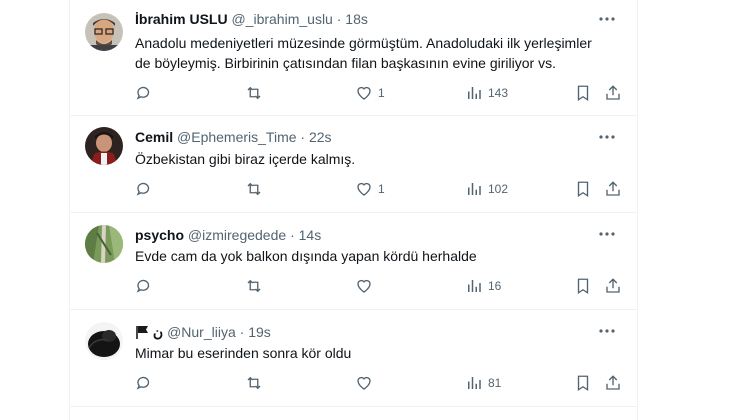 The image size is (730, 420). Describe the element at coordinates (498, 93) in the screenshot. I see `view-count: 143` at that location.